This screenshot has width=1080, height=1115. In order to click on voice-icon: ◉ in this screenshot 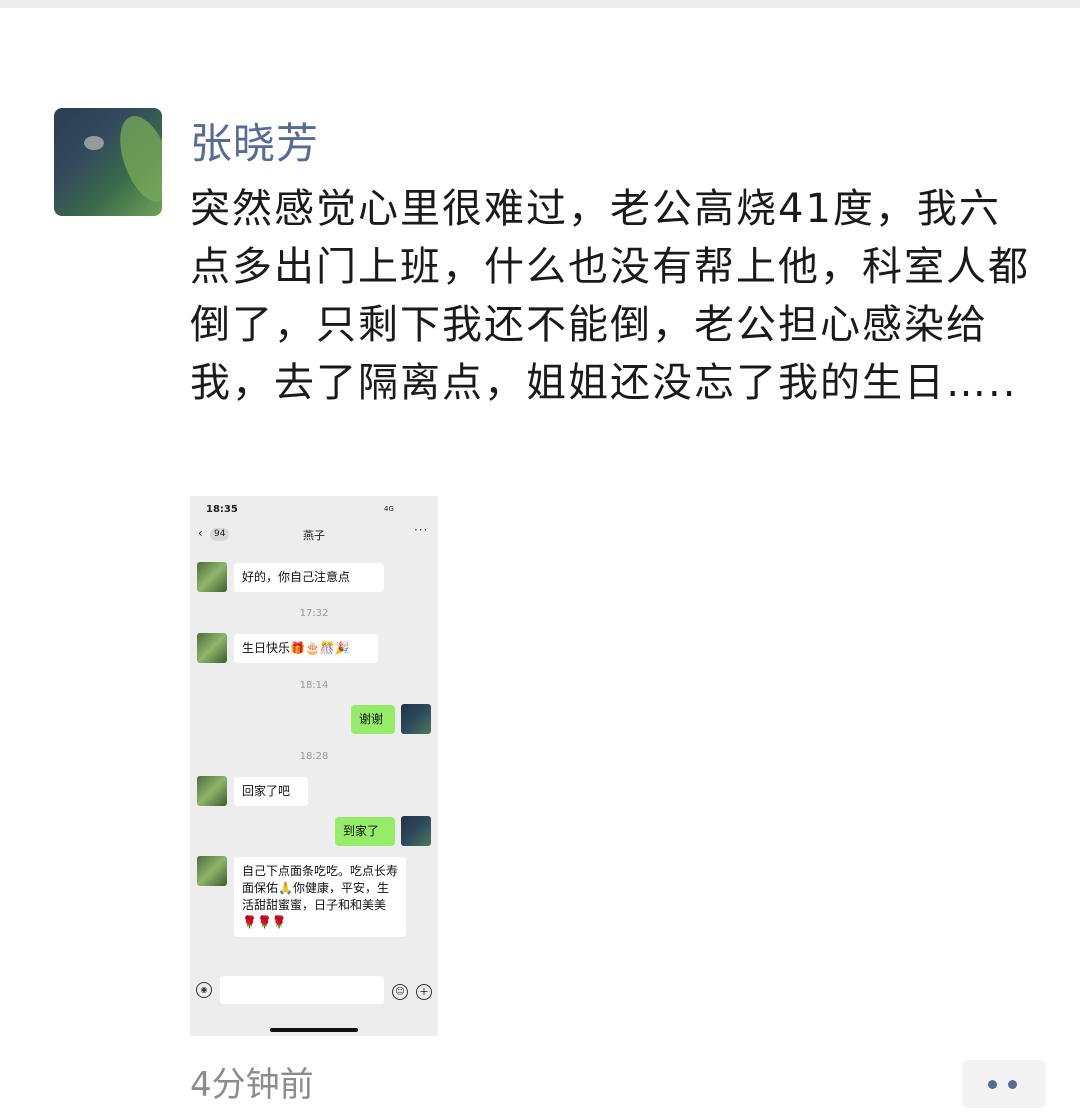, I will do `click(204, 990)`.